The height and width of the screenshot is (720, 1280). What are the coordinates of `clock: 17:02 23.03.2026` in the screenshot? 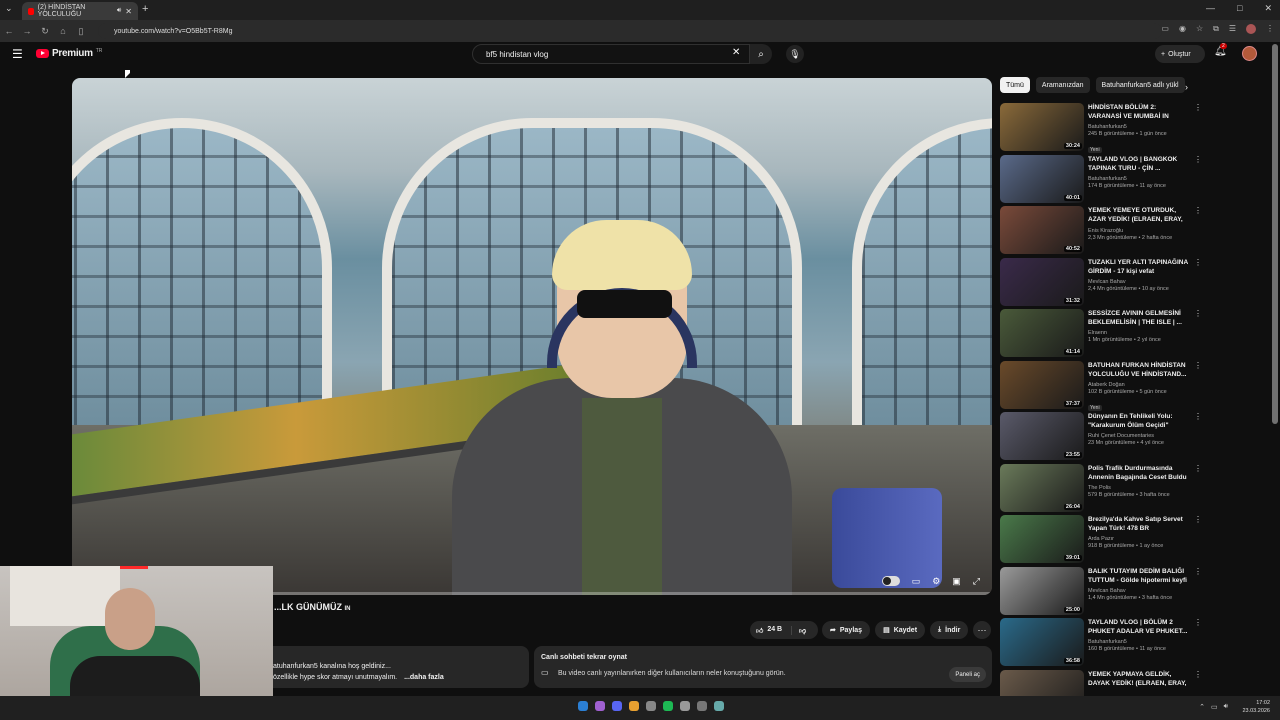 It's located at (1256, 707).